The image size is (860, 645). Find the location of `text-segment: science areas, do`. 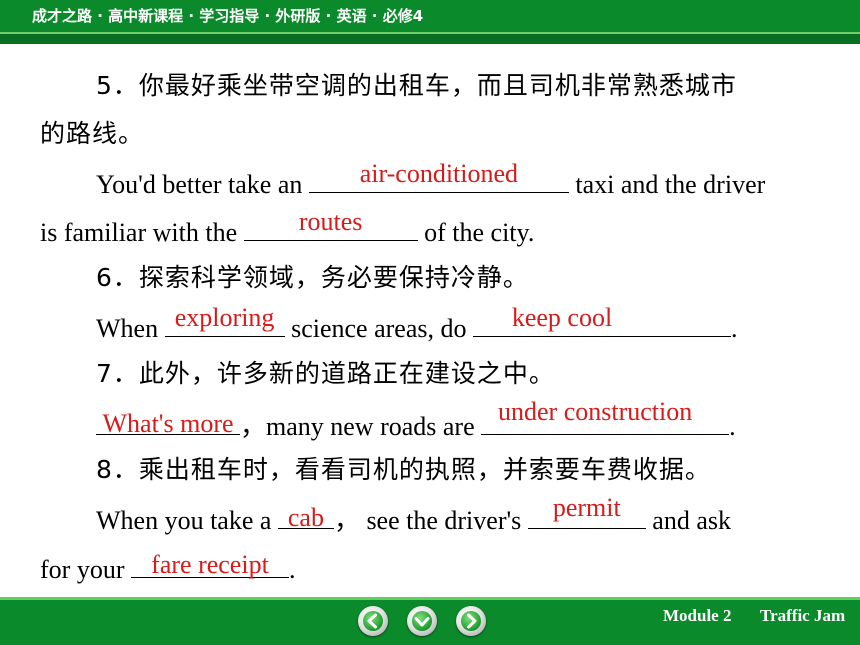

text-segment: science areas, do is located at coordinates (378, 328).